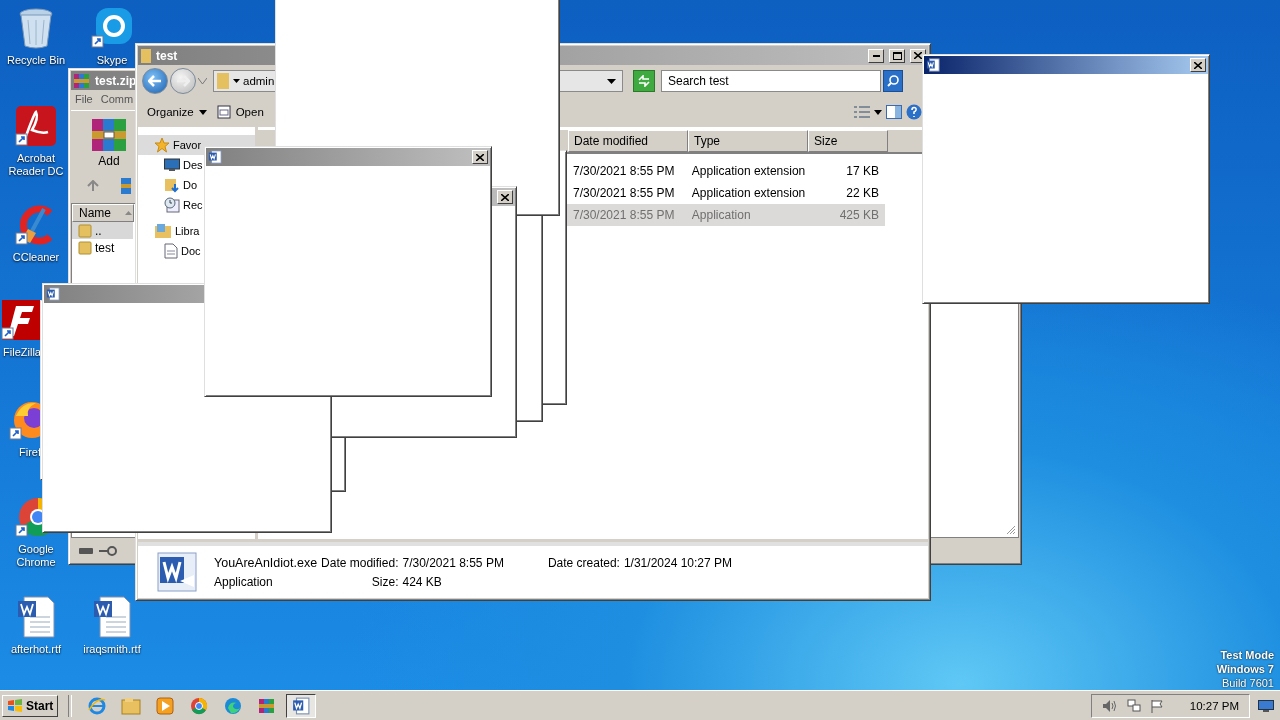 This screenshot has width=1280, height=720. I want to click on back-button, so click(155, 81).